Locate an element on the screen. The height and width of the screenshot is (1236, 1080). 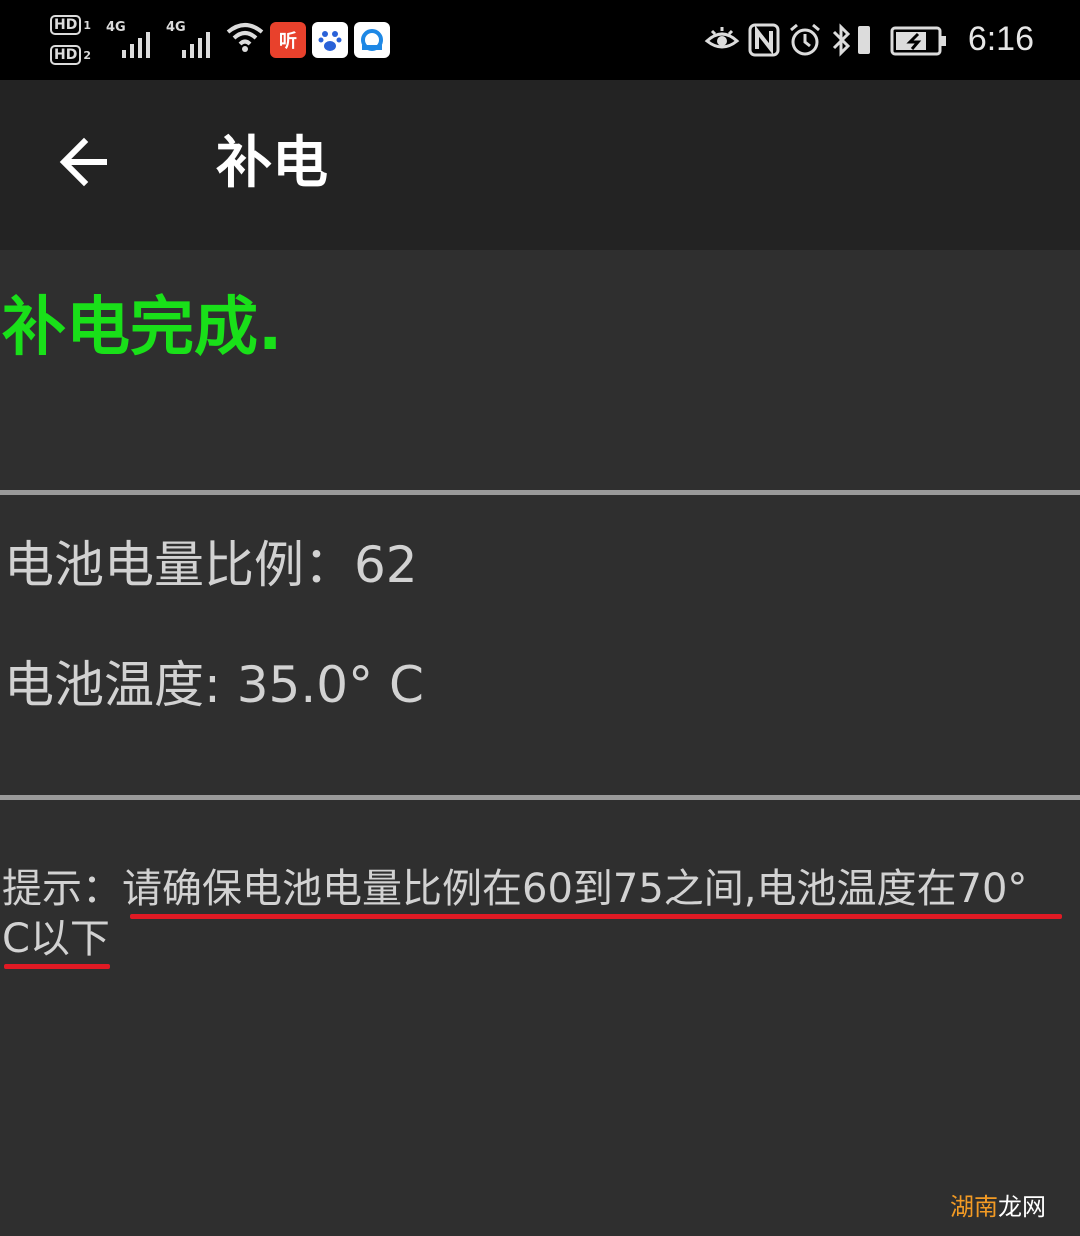
baidu-app-notification-icon is located at coordinates (330, 40).